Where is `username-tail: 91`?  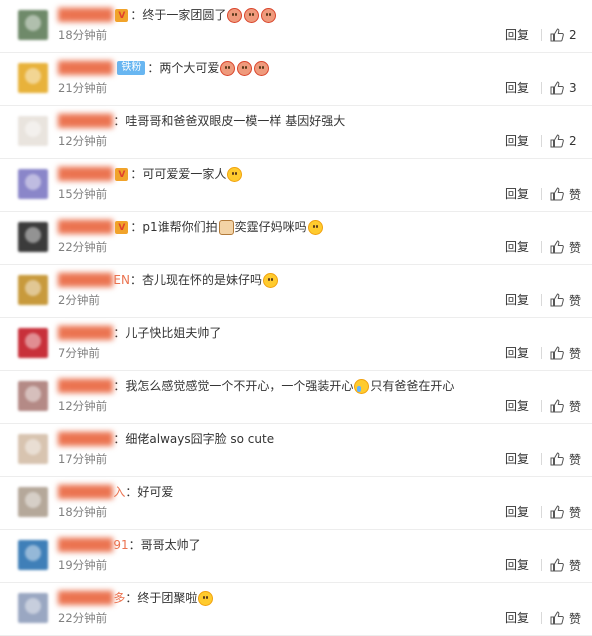
username-tail: 91 is located at coordinates (120, 545).